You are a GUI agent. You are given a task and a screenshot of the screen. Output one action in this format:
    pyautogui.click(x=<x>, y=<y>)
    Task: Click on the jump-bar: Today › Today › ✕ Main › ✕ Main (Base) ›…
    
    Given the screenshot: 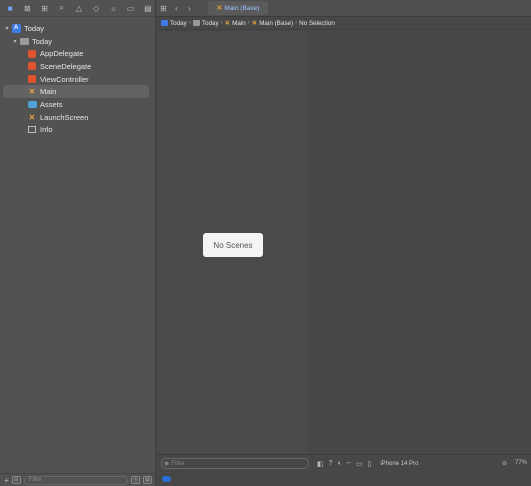 What is the action you would take?
    pyautogui.click(x=344, y=23)
    